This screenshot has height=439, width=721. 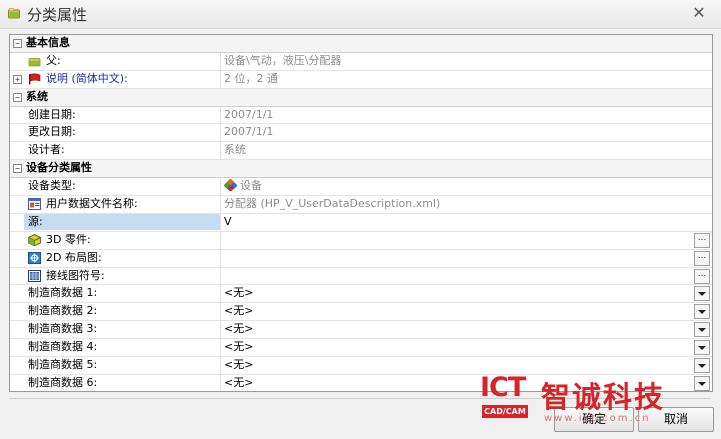 I want to click on property-label: 源:, so click(x=35, y=221).